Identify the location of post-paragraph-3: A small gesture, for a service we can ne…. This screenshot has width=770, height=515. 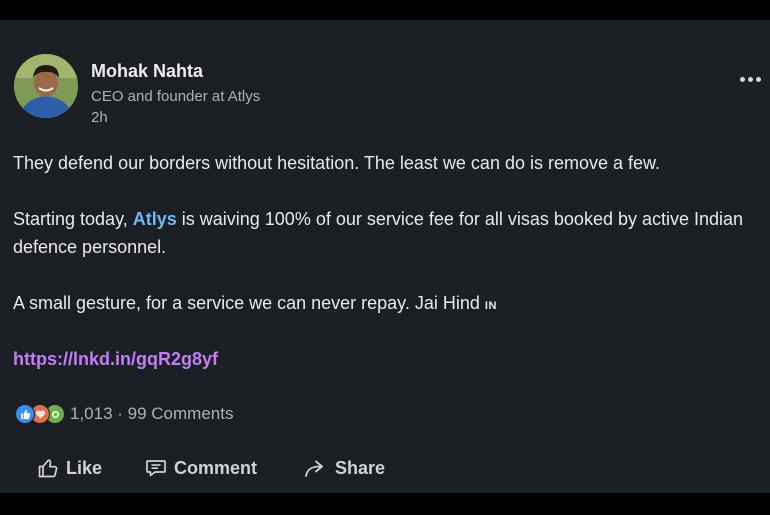
(255, 304).